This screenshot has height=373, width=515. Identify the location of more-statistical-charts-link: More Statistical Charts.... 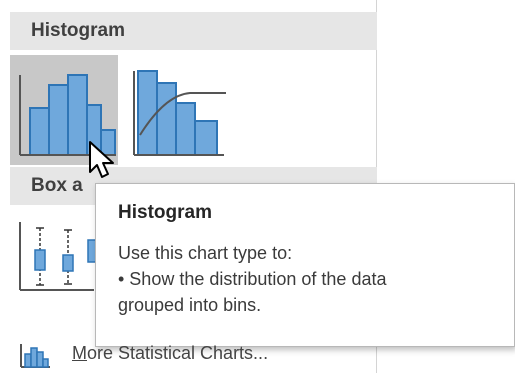
(193, 355).